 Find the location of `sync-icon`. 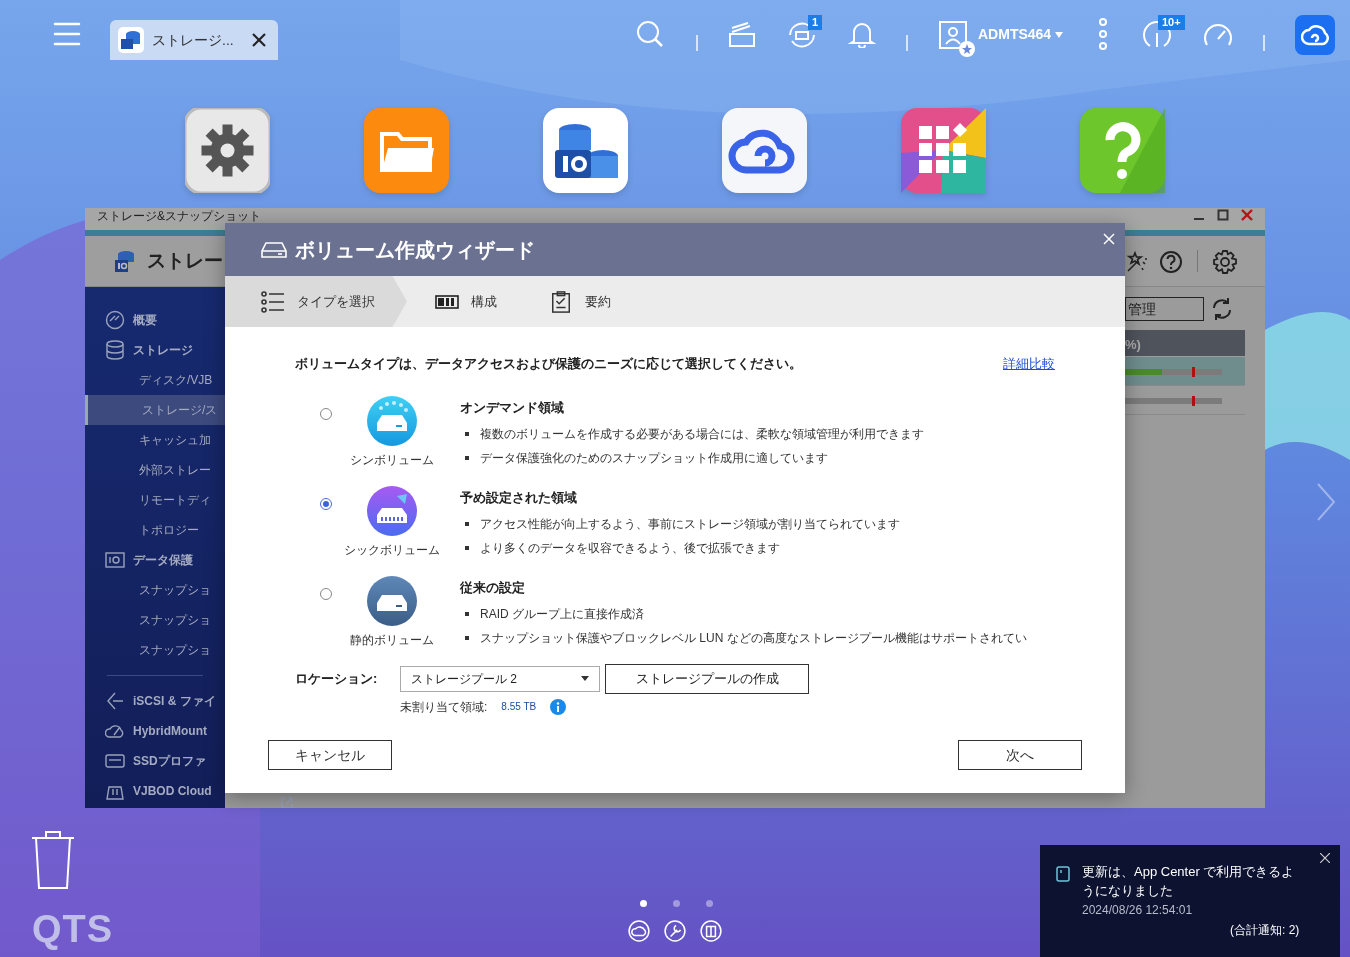

sync-icon is located at coordinates (802, 35).